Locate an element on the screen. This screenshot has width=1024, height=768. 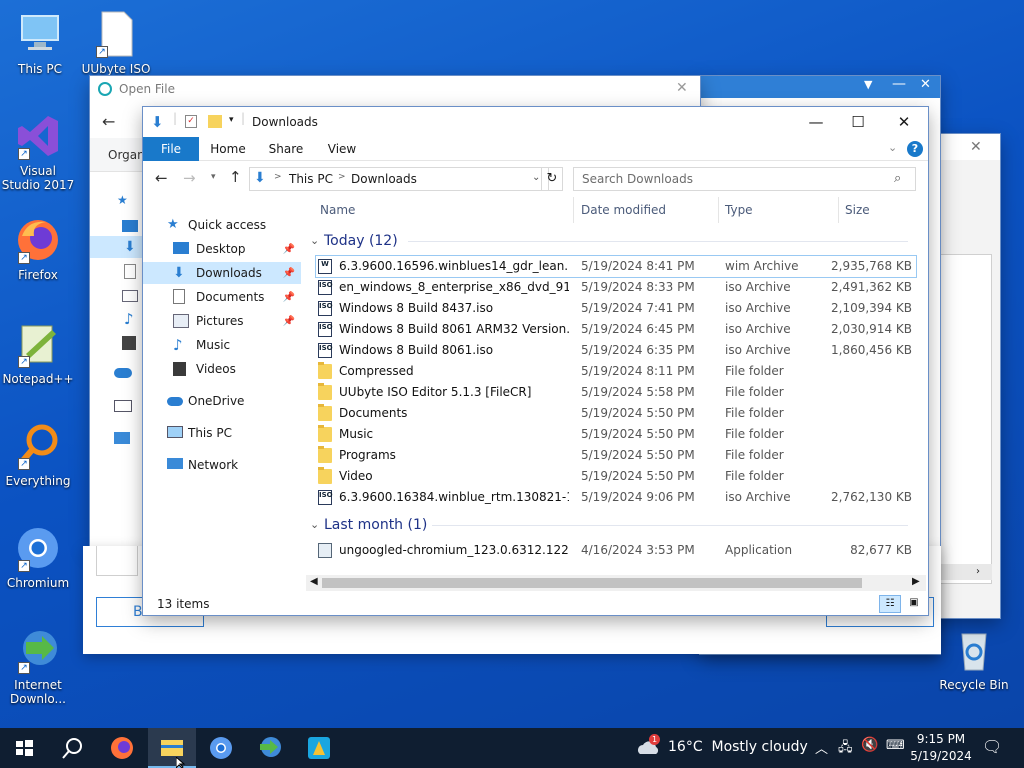
language-icon: ⌨ is located at coordinates (895, 745).